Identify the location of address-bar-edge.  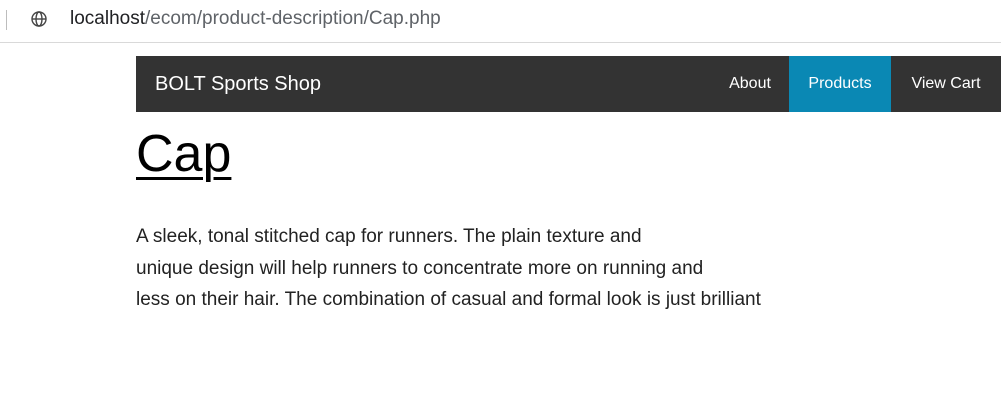
(6, 20).